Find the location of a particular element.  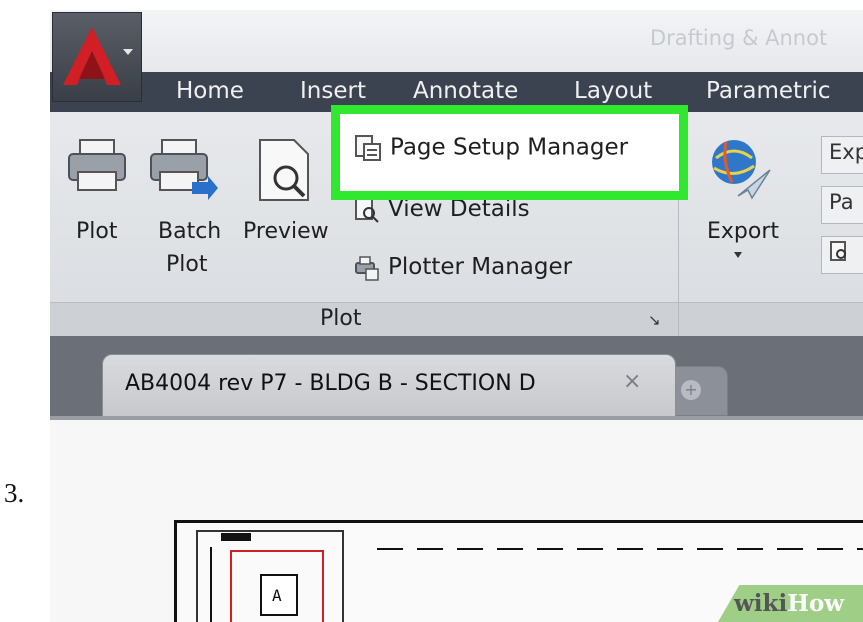

plotter-manager-button: Plotter Manager is located at coordinates (463, 267).